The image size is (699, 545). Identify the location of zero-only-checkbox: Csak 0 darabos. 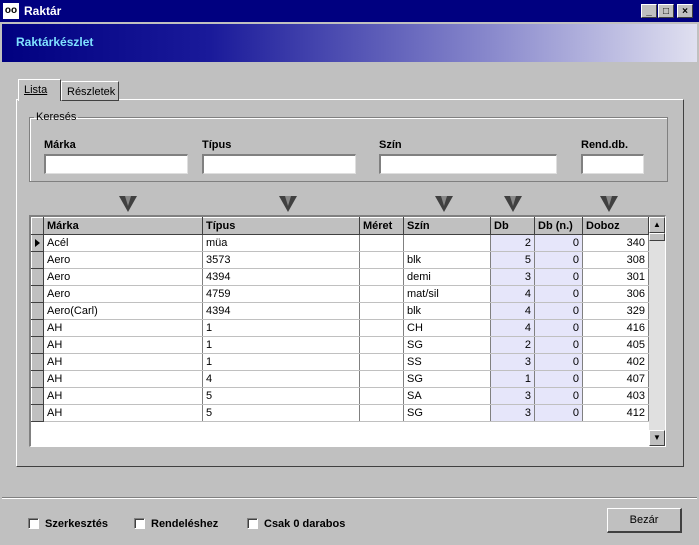
(296, 524).